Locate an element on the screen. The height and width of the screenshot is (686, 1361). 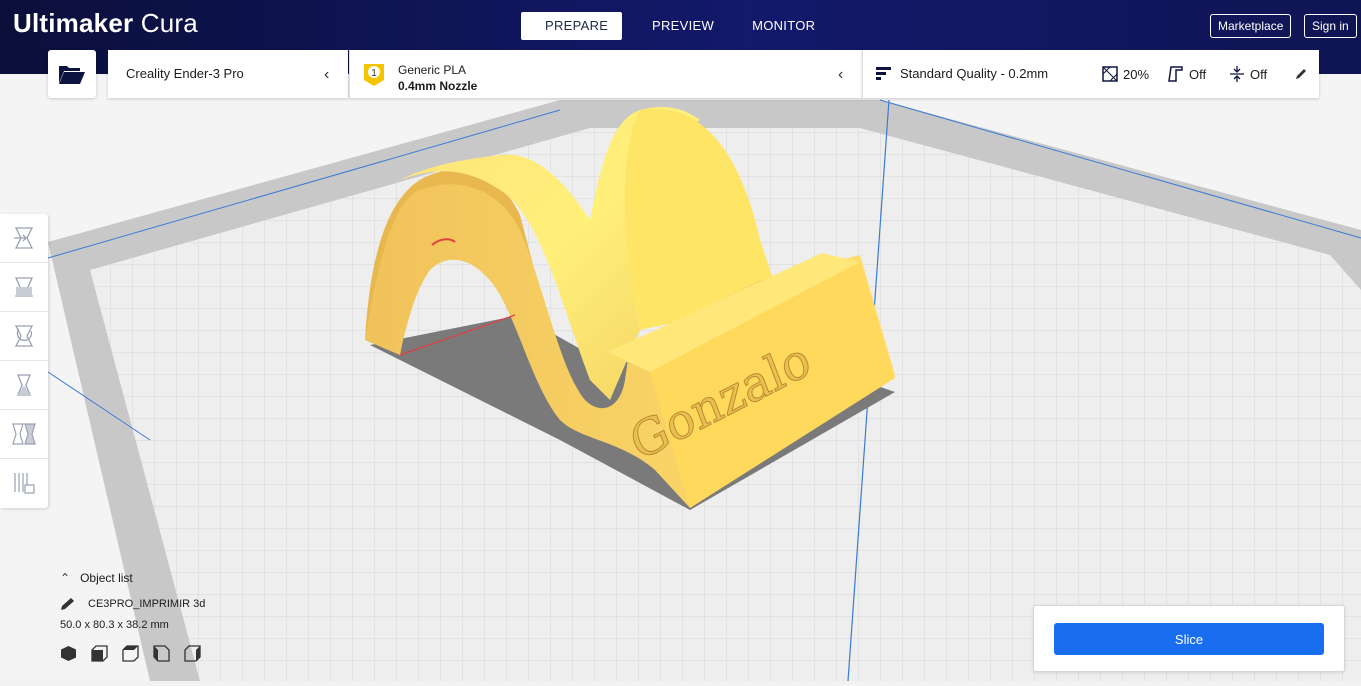
slice-button: Slice is located at coordinates (1189, 639).